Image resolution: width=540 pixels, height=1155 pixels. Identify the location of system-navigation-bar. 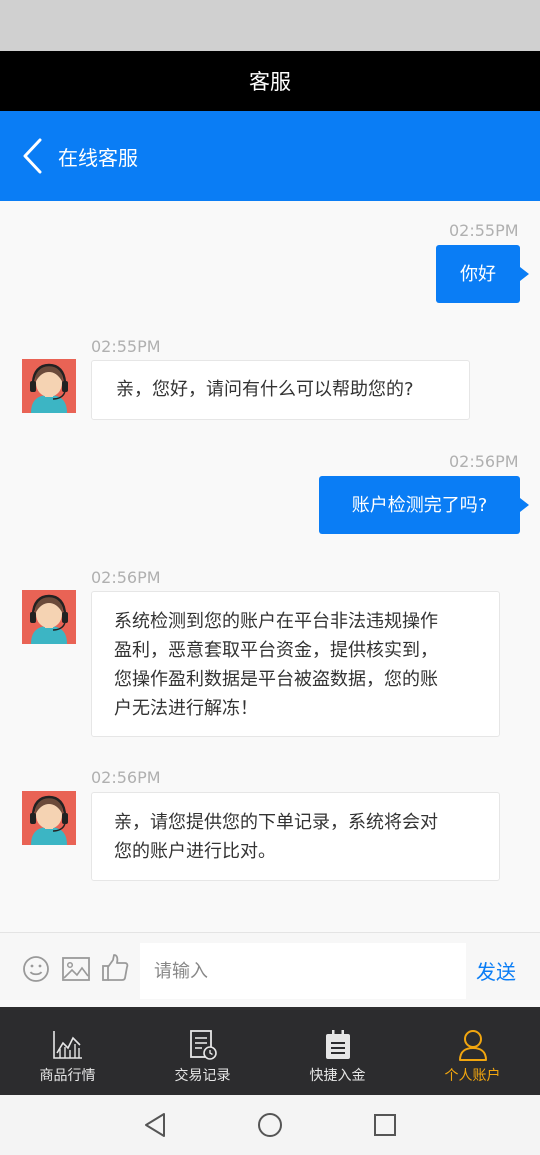
(270, 1125).